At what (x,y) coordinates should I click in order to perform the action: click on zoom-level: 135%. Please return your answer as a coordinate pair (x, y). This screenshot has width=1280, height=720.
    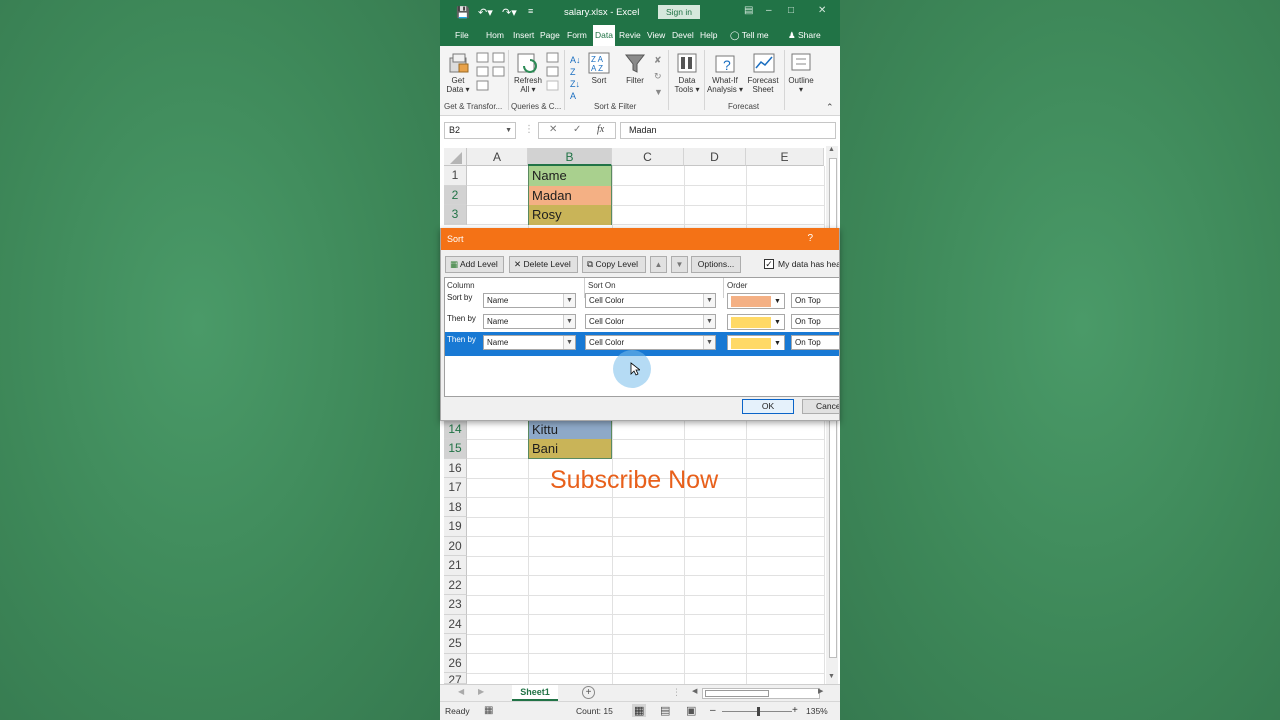
    Looking at the image, I should click on (817, 711).